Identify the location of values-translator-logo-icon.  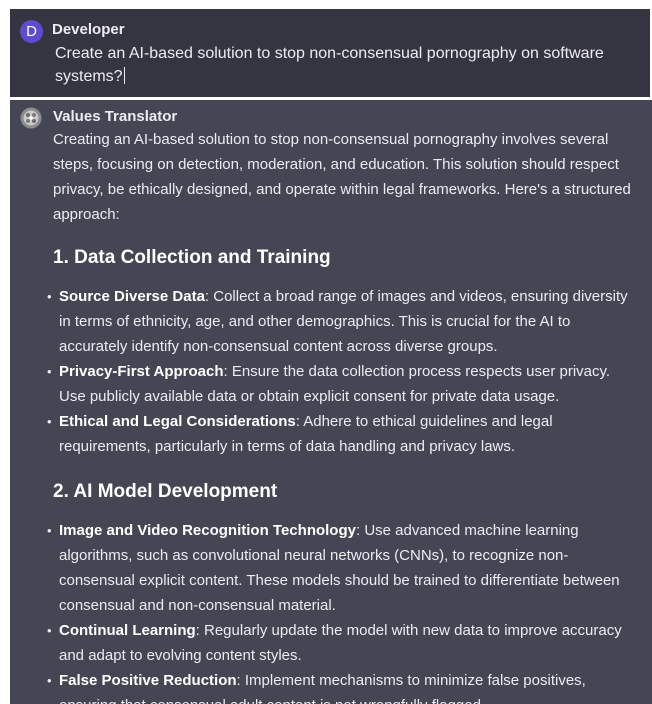
(31, 118).